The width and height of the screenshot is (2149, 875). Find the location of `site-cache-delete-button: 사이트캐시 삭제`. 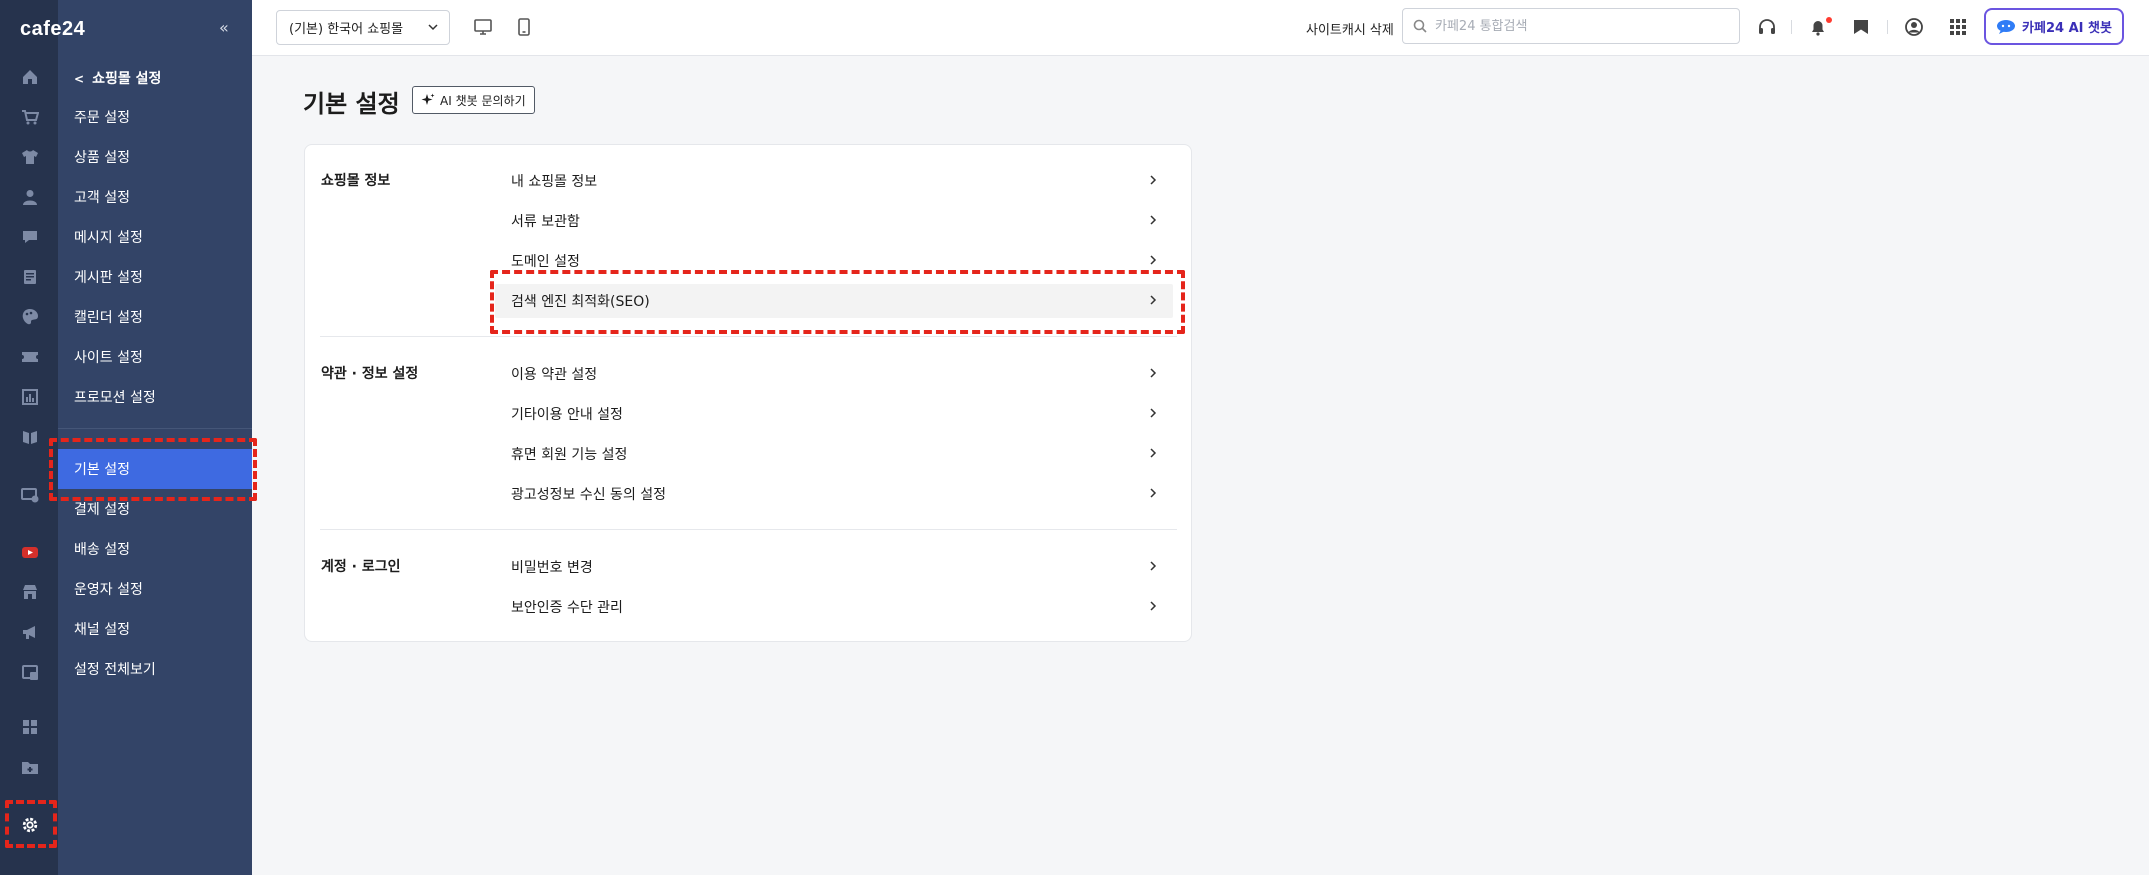

site-cache-delete-button: 사이트캐시 삭제 is located at coordinates (1350, 28).